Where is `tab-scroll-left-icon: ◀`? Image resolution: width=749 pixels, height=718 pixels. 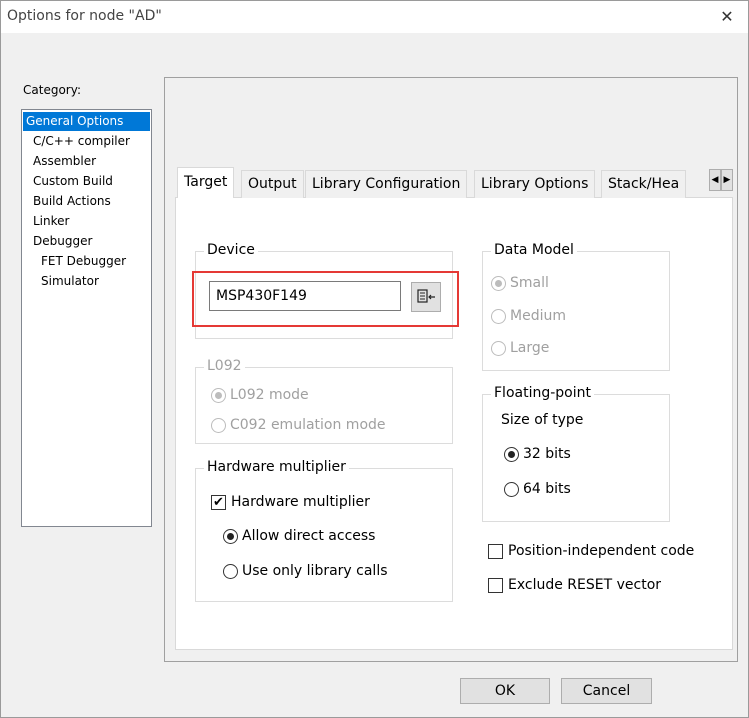 tab-scroll-left-icon: ◀ is located at coordinates (715, 180).